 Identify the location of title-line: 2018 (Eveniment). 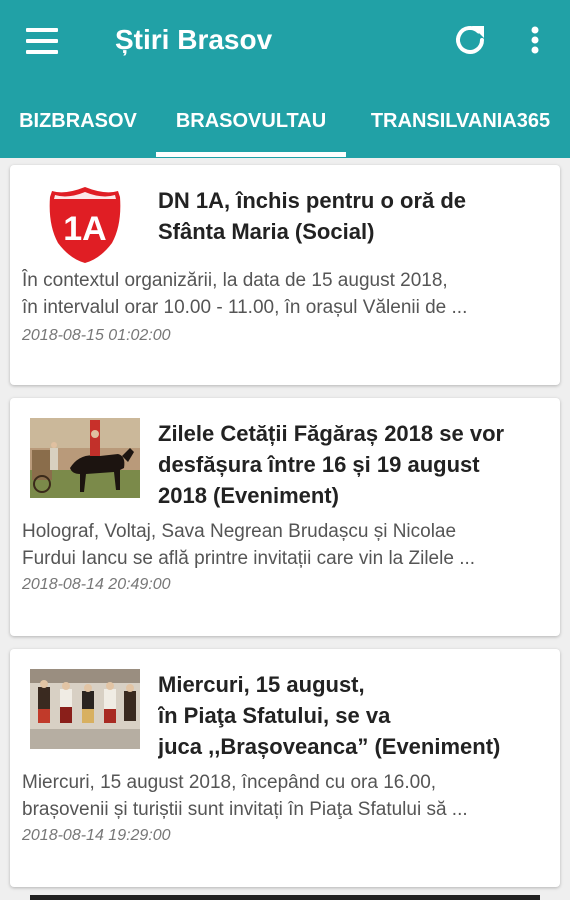
(248, 495).